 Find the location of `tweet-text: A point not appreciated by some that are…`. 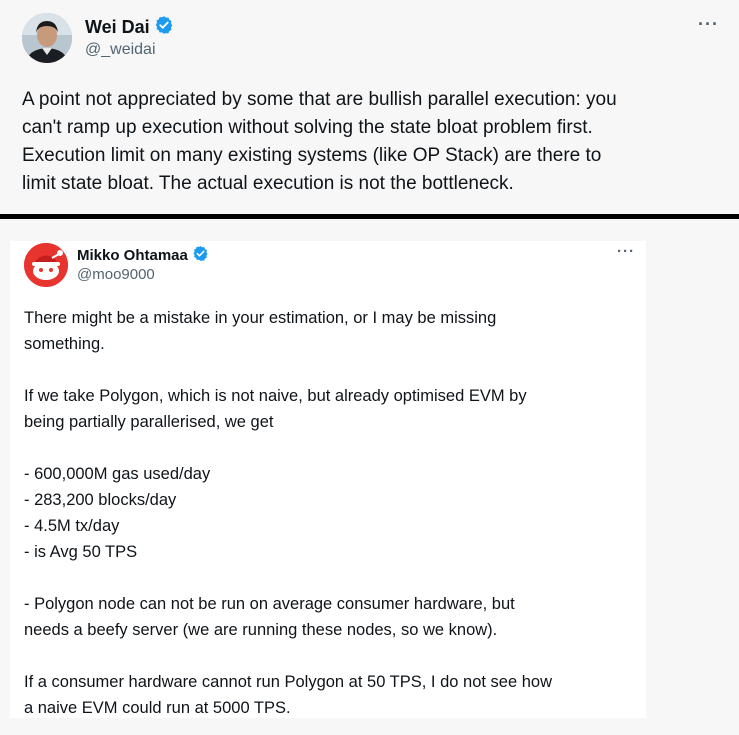

tweet-text: A point not appreciated by some that are… is located at coordinates (319, 141).